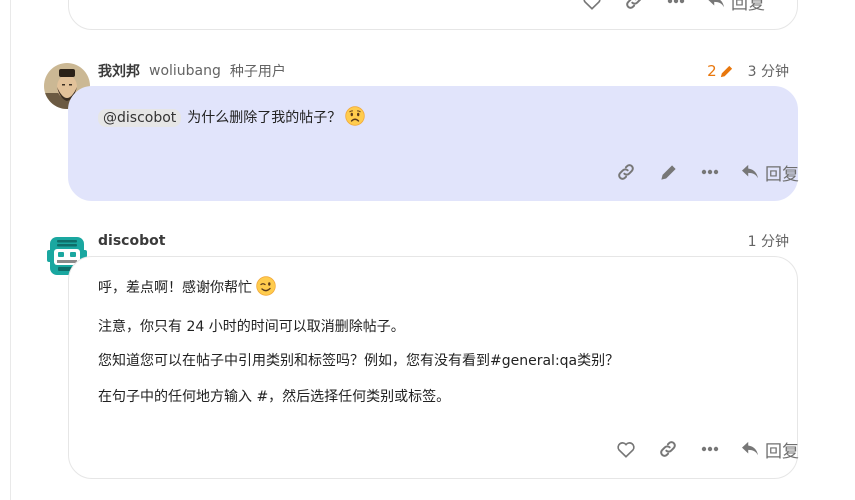 This screenshot has width=855, height=500. I want to click on user-post-body: @discobot 为什么删除了我的帖子？, so click(231, 118).